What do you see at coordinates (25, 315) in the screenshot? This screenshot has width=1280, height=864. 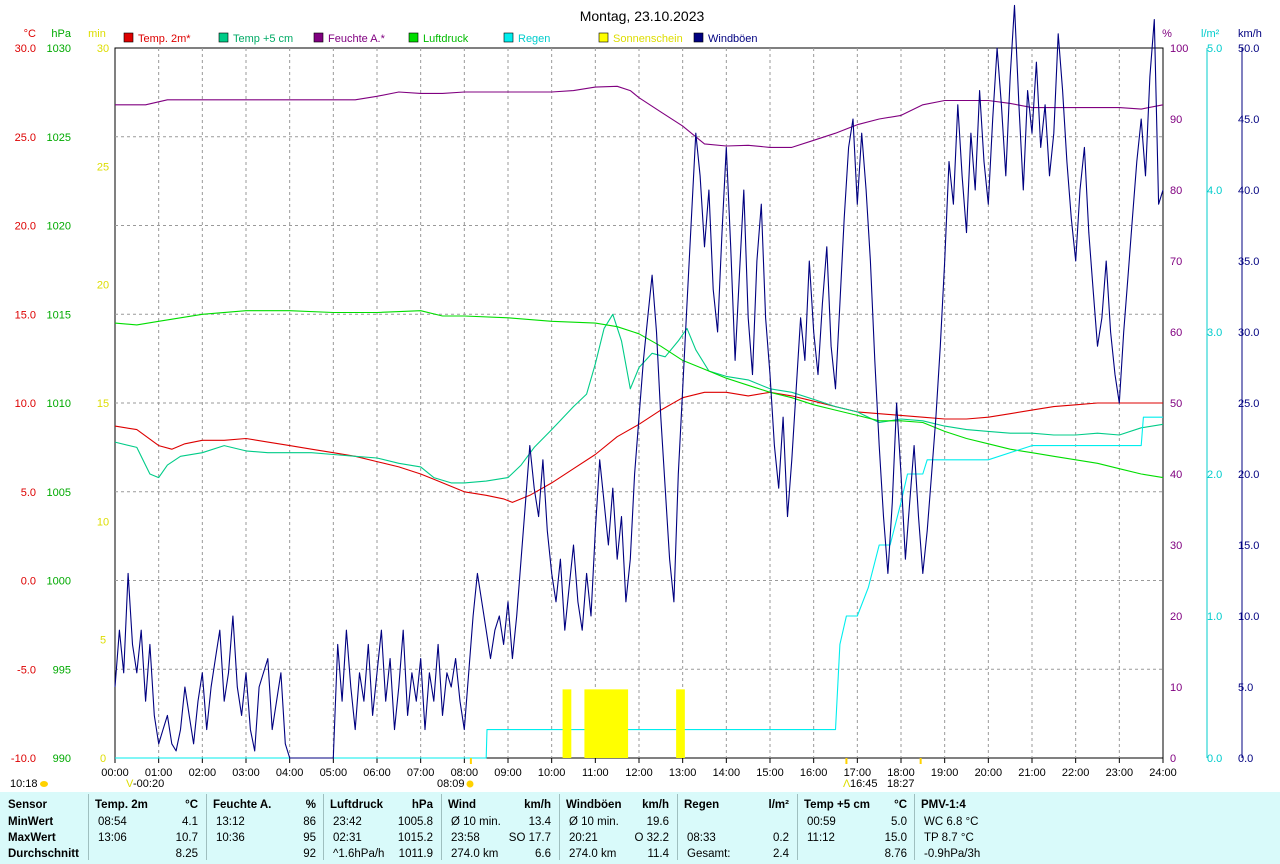 I see `temp-axis-tick-label: 15.0` at bounding box center [25, 315].